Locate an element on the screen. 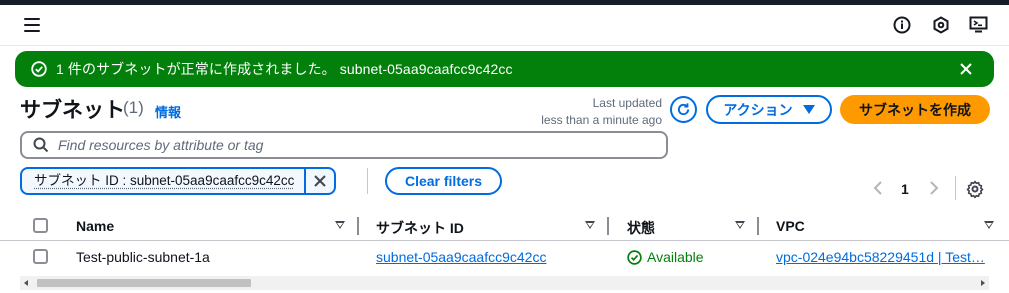 This screenshot has width=1009, height=293. header-divider is located at coordinates (504, 45).